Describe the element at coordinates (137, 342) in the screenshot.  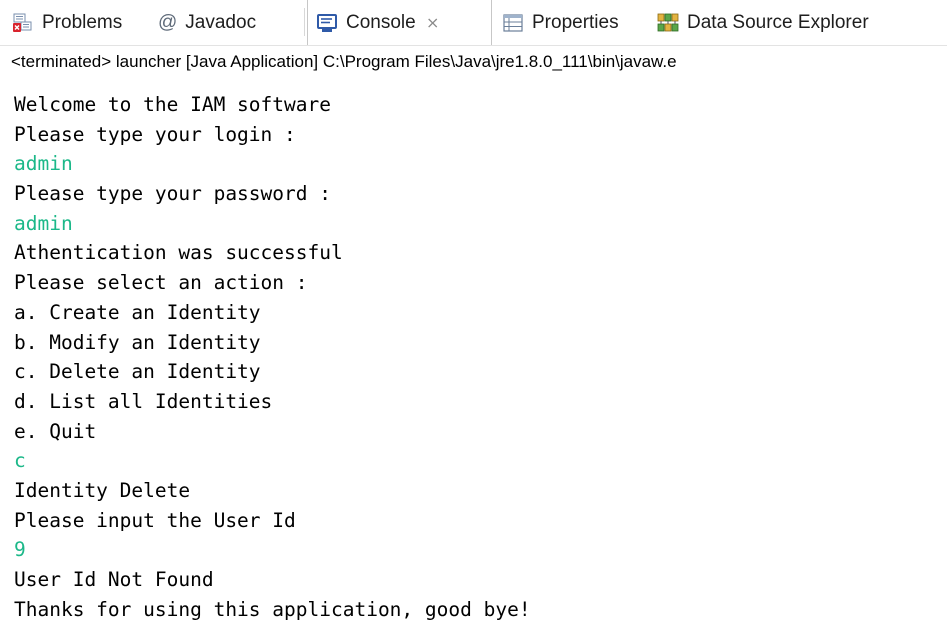
I see `console-output-line: b. Modify an Identity` at that location.